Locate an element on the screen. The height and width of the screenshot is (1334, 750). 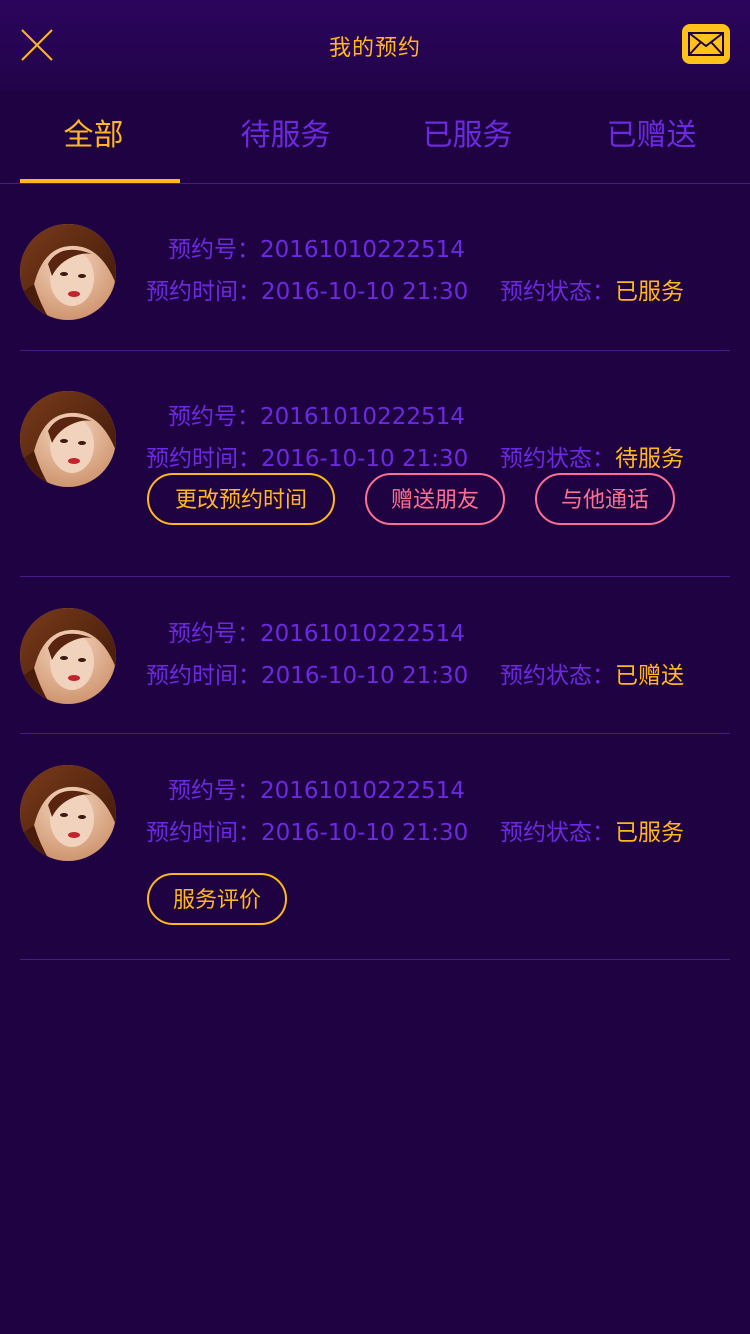
active-tab-indicator is located at coordinates (100, 181).